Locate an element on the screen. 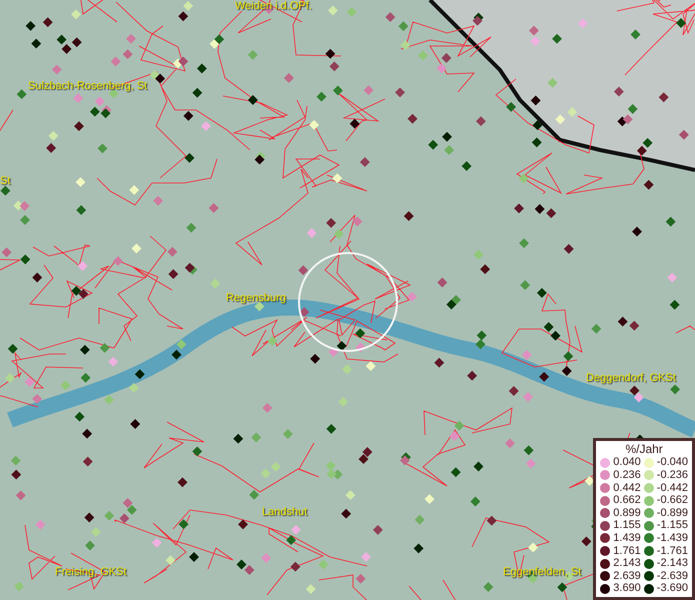 This screenshot has width=695, height=600. legend-value: -0.662 is located at coordinates (672, 500).